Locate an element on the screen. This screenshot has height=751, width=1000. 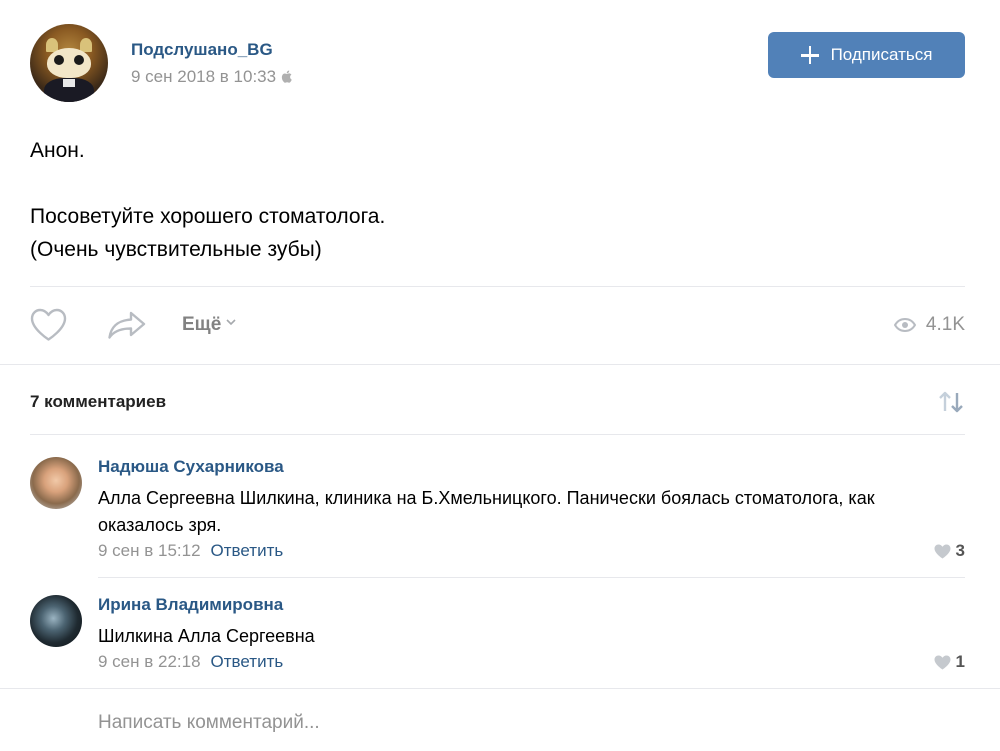
subscribe-label: Подписаться is located at coordinates (881, 54).